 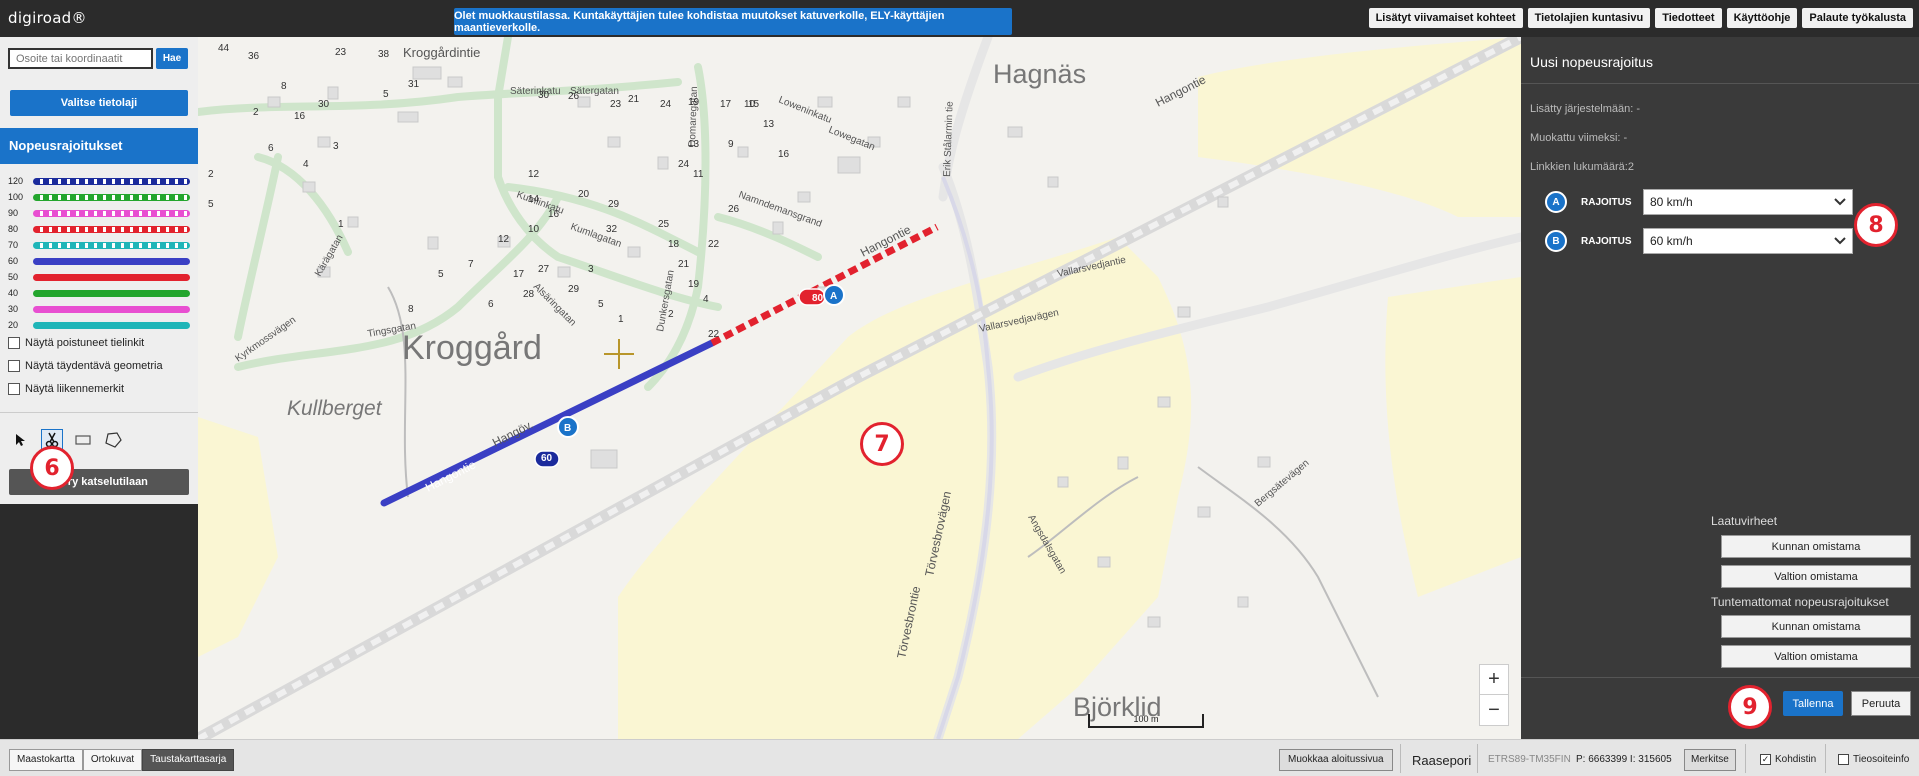 What do you see at coordinates (1857, 18) in the screenshot?
I see `nav-feedback: Palaute työkalusta` at bounding box center [1857, 18].